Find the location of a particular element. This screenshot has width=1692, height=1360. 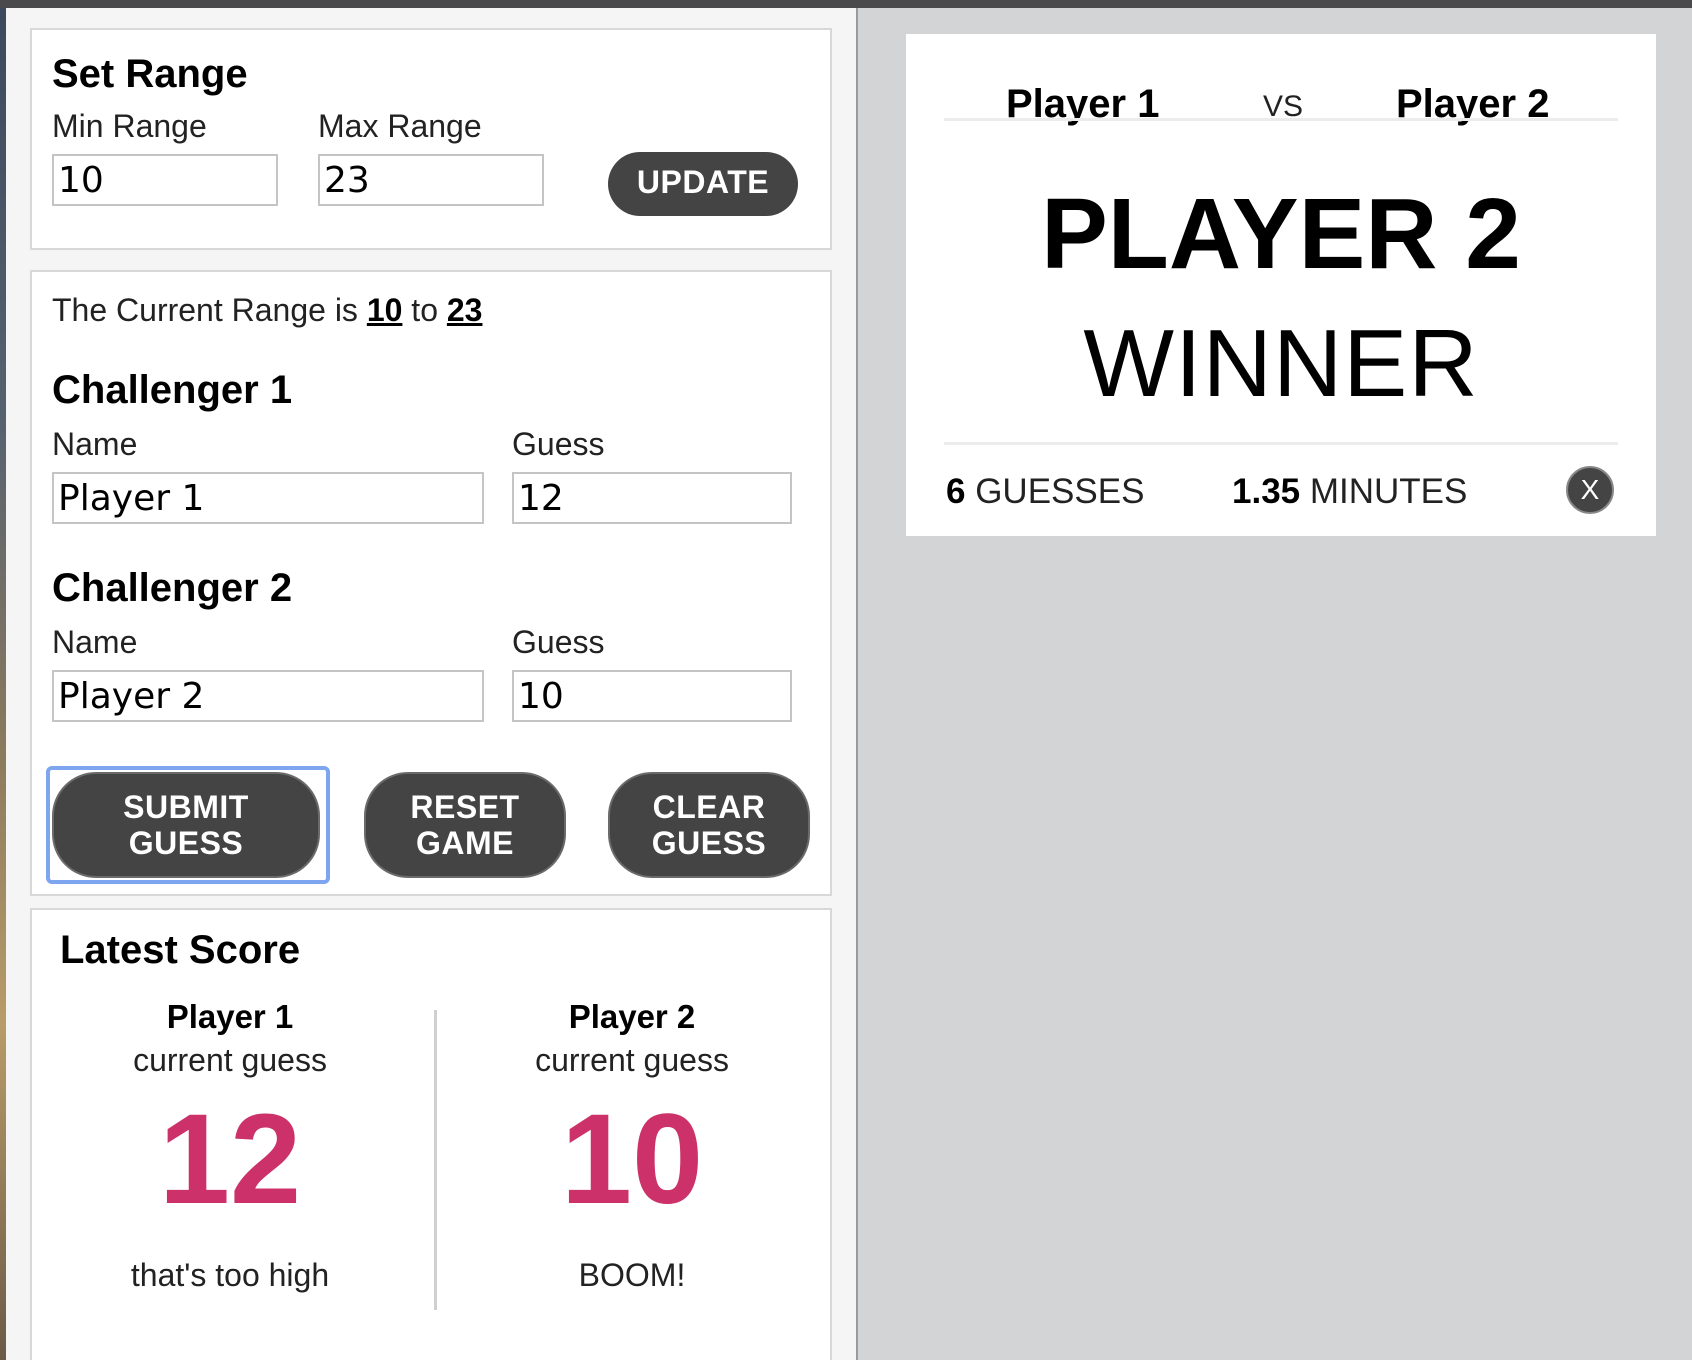

player2-score-column: Player 2 current guess 10 BOOM! is located at coordinates (632, 1146).